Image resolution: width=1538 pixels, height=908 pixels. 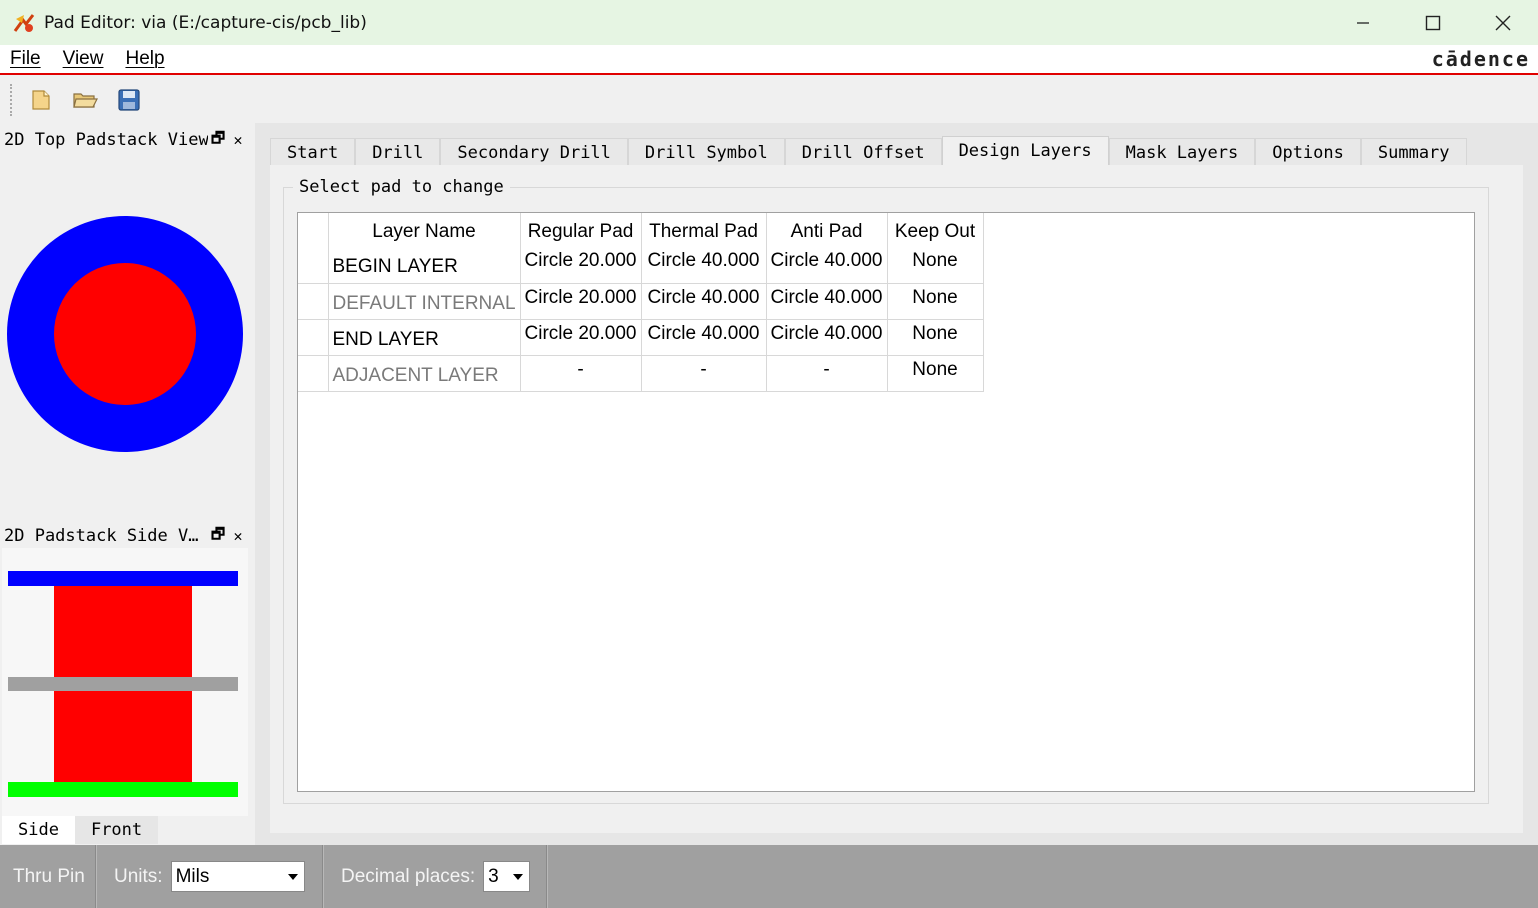 What do you see at coordinates (123, 789) in the screenshot?
I see `end-layer-bar` at bounding box center [123, 789].